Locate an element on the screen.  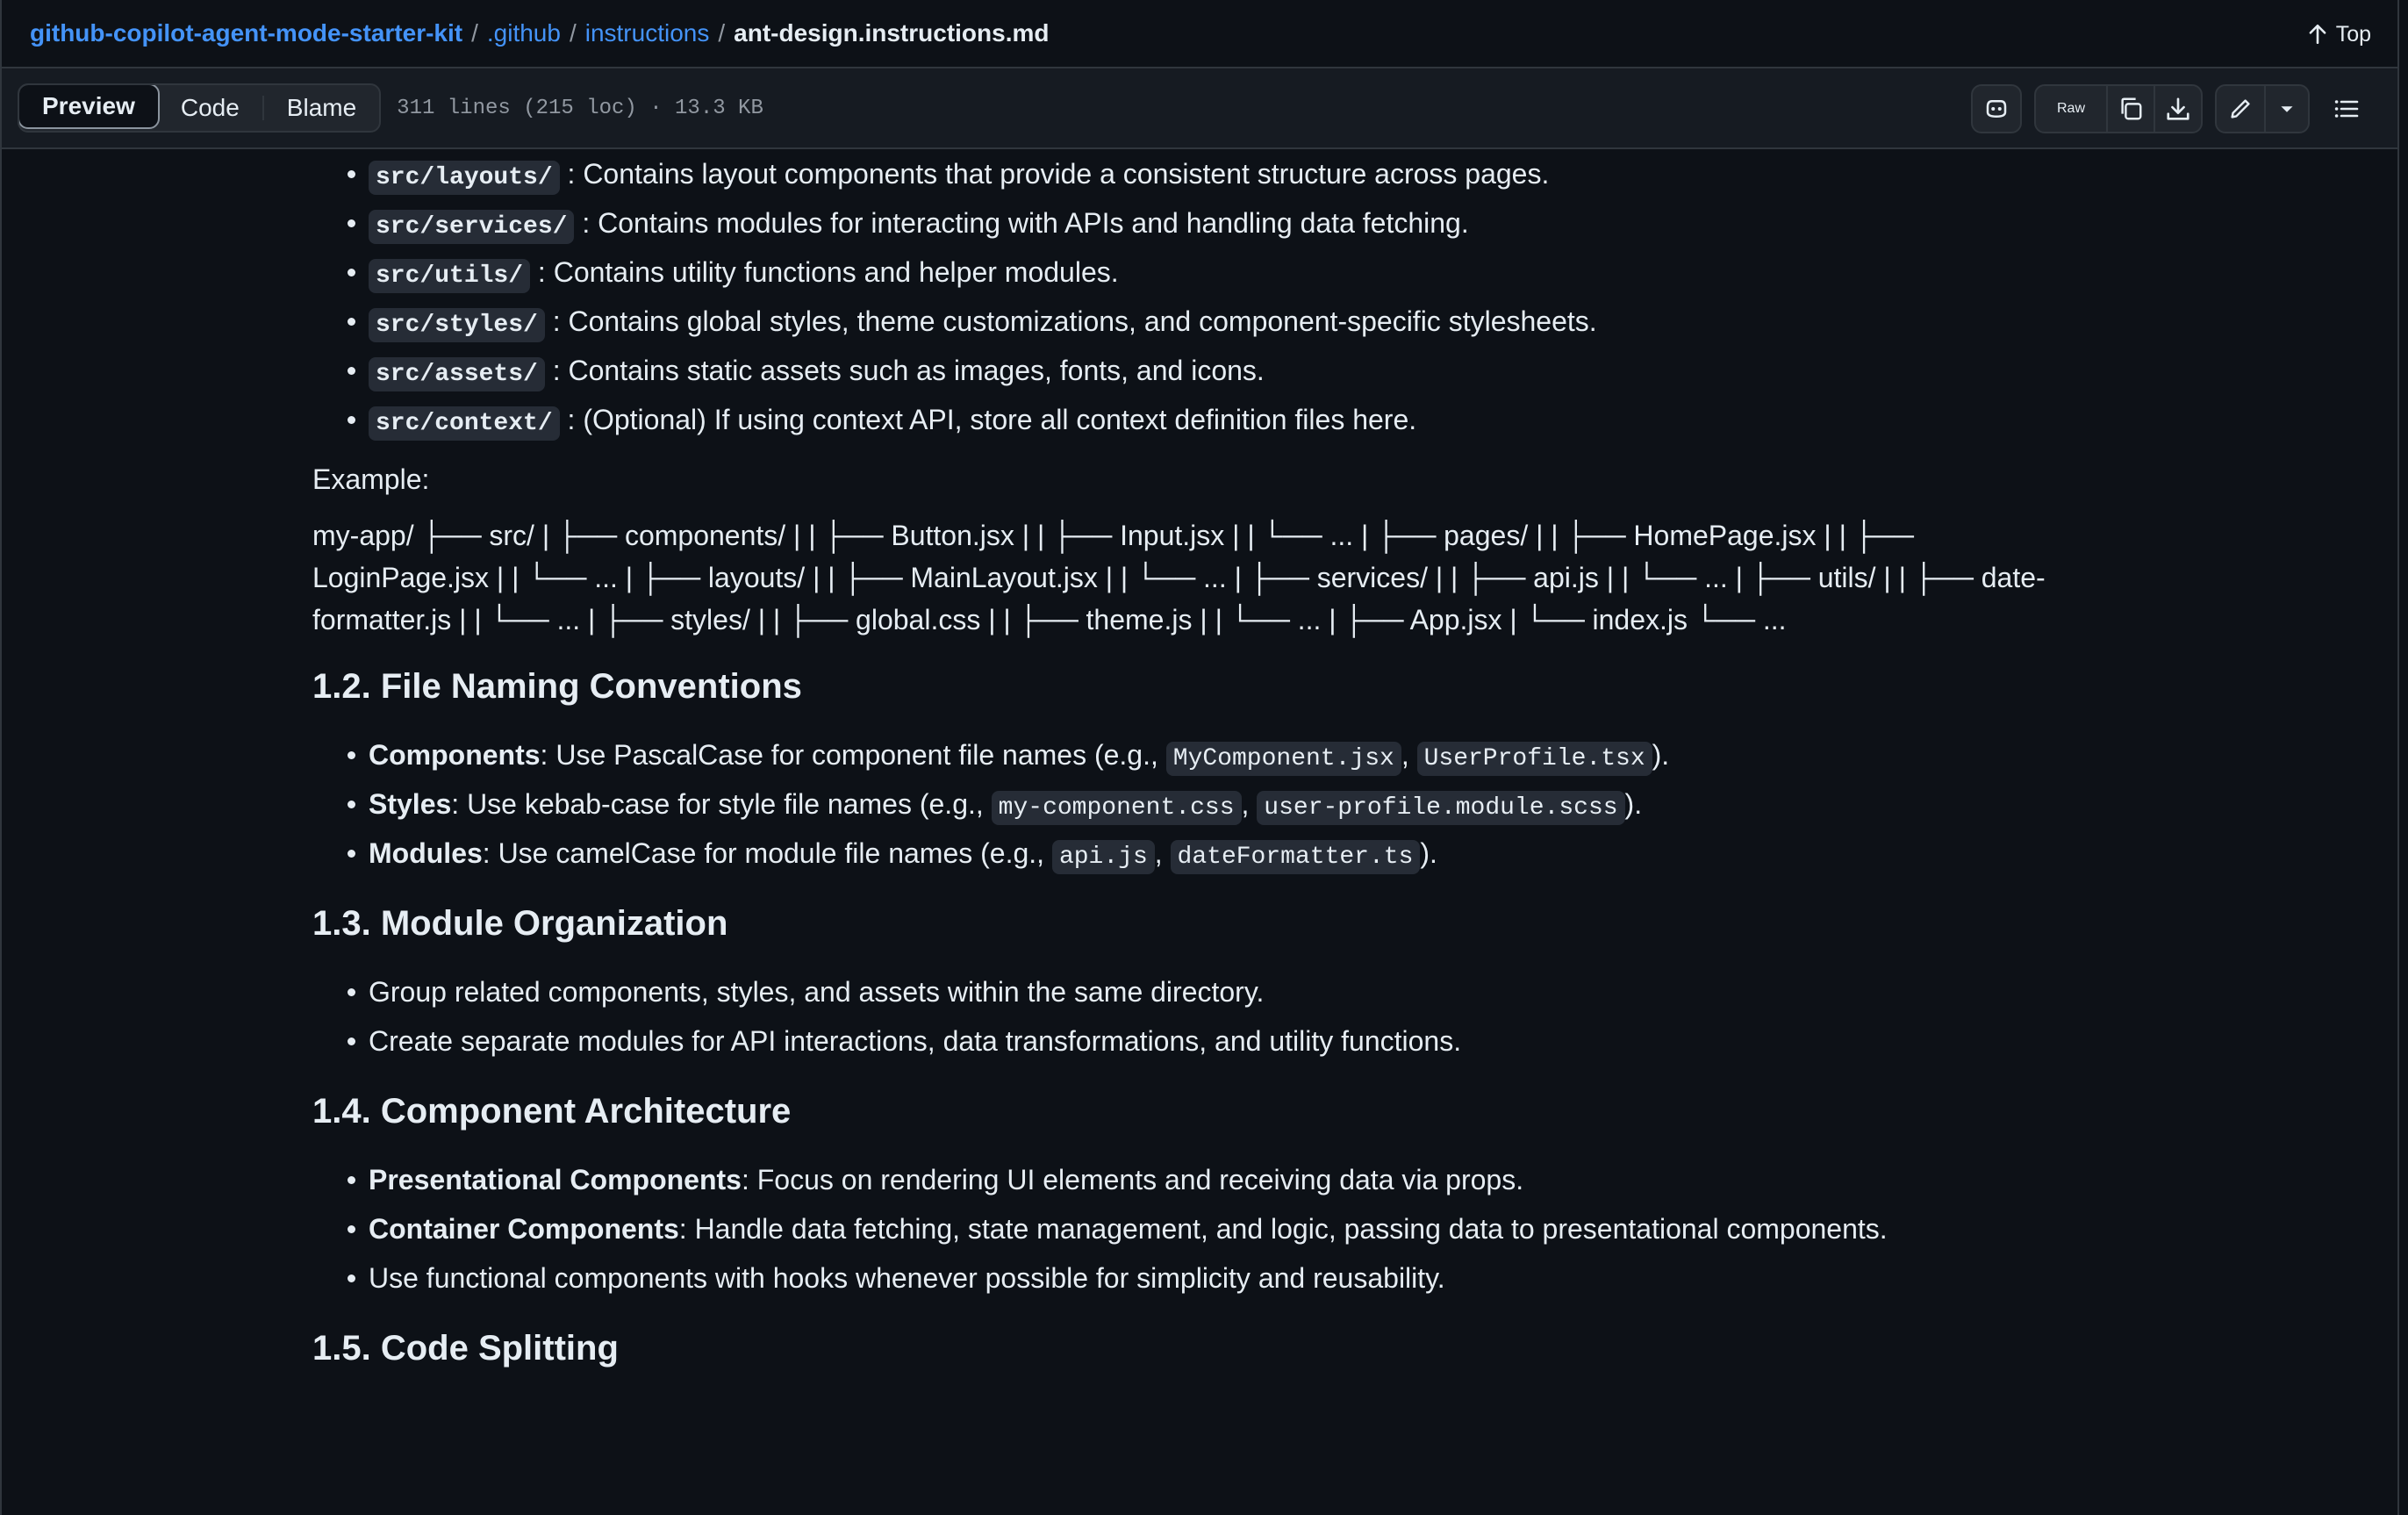
inline-code: src/utils/ is located at coordinates (450, 276).